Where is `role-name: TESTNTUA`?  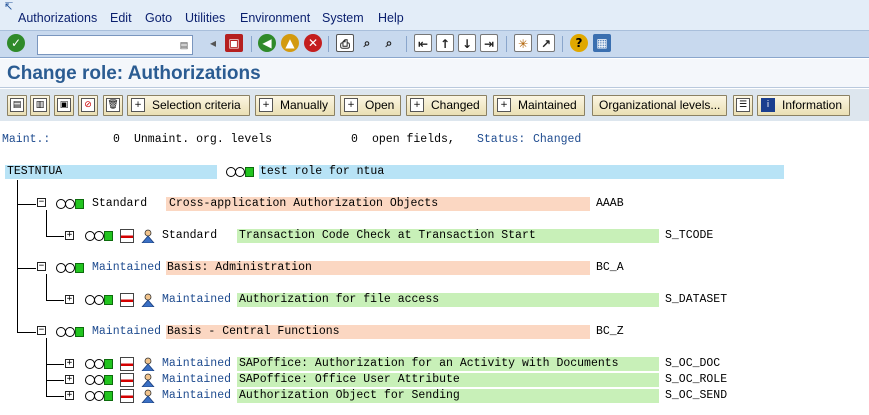 role-name: TESTNTUA is located at coordinates (34, 172).